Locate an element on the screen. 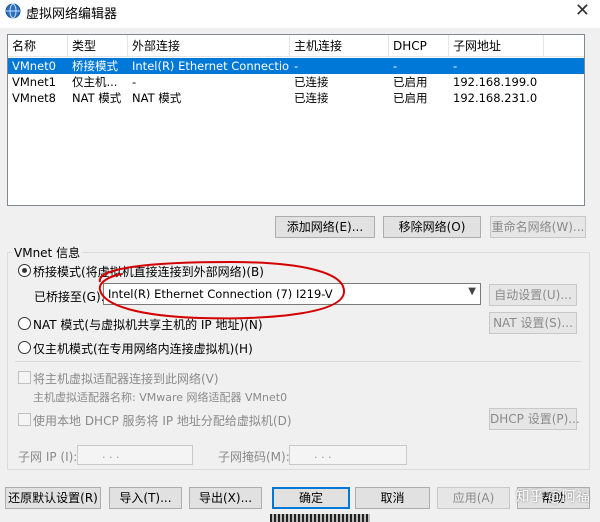 This screenshot has width=600, height=522. cell-external: - is located at coordinates (134, 82).